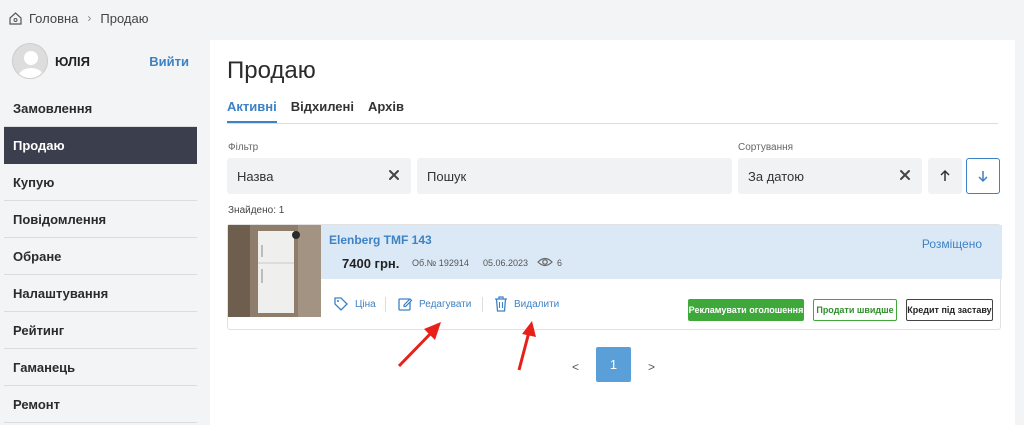  Describe the element at coordinates (243, 147) in the screenshot. I see `filter-label: Фільтр` at that location.